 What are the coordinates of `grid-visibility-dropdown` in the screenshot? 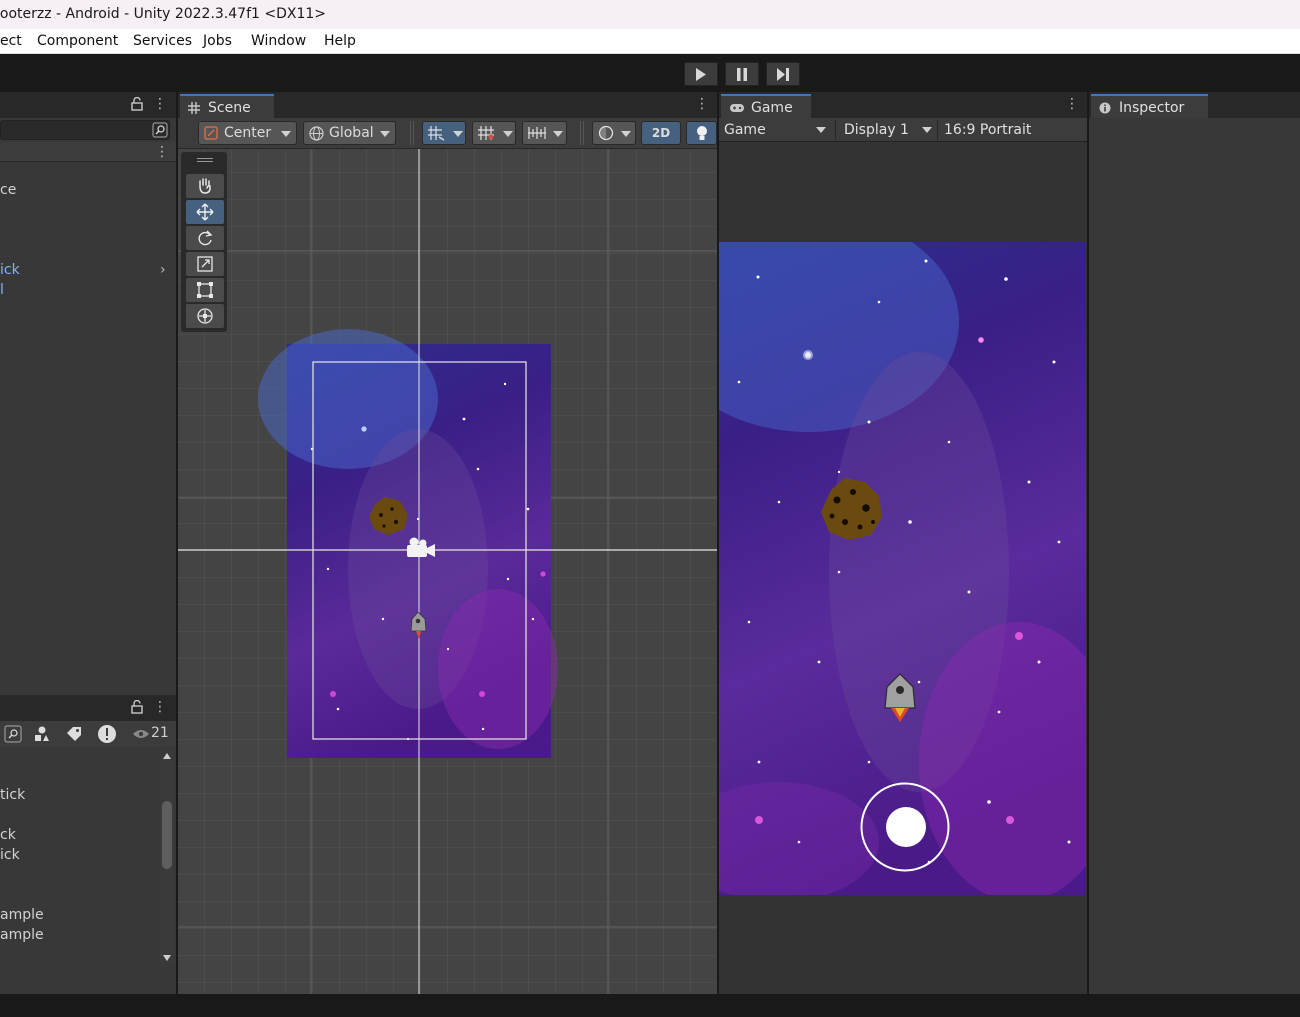 It's located at (494, 133).